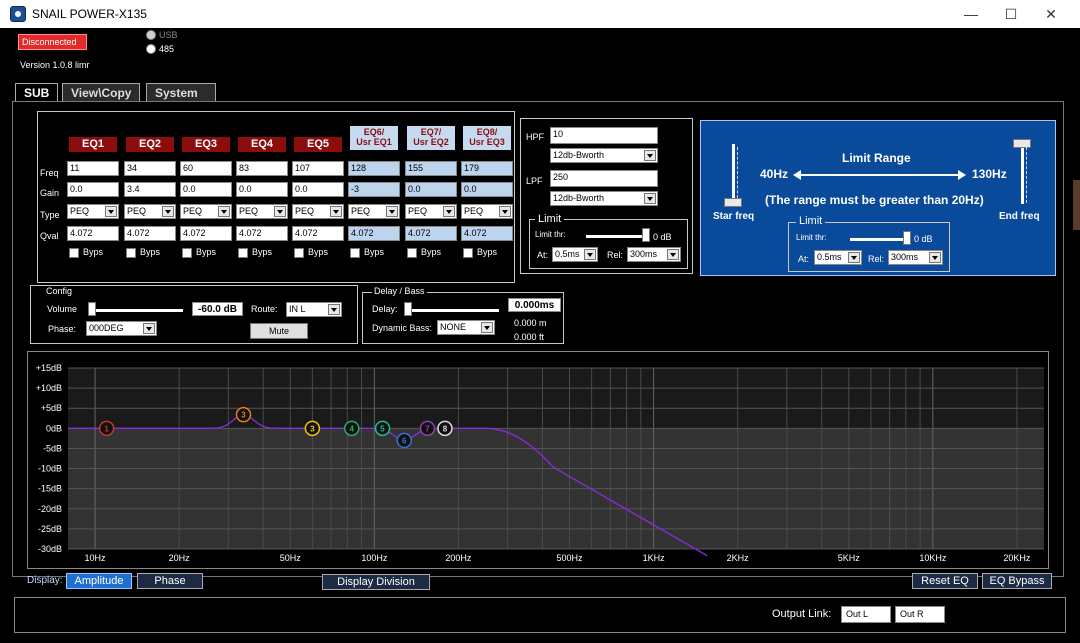  I want to click on y-tick-label: -20dB, so click(50, 509).